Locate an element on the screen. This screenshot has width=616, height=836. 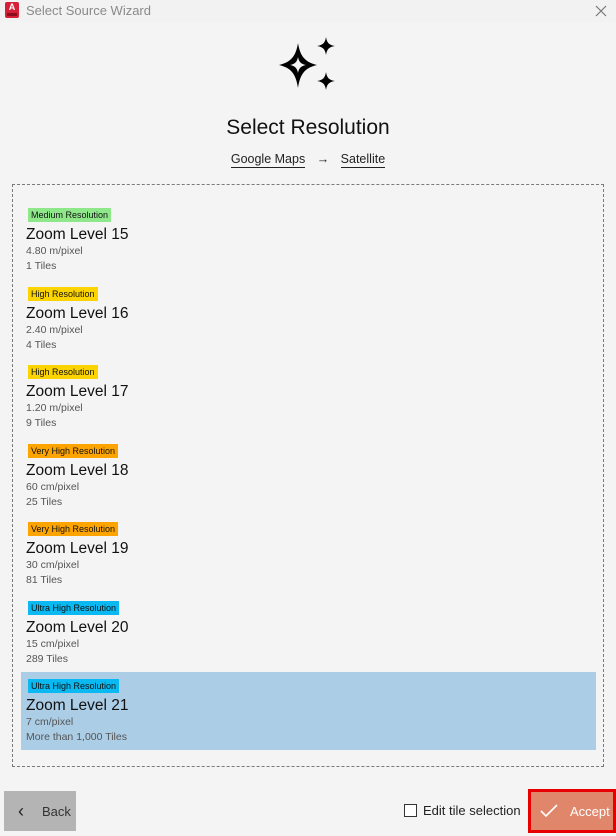
autocad-icon: A is located at coordinates (12, 10).